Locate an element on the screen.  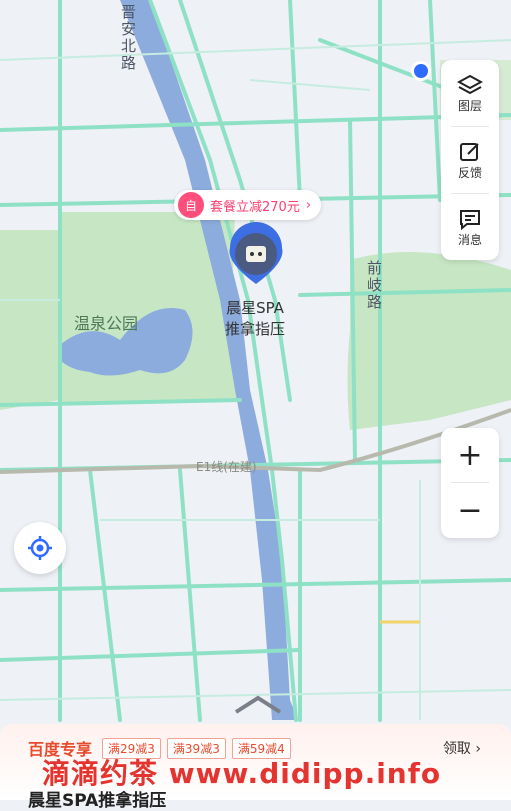
promo-bubble: 自 套餐立减270元 › is located at coordinates (247, 205).